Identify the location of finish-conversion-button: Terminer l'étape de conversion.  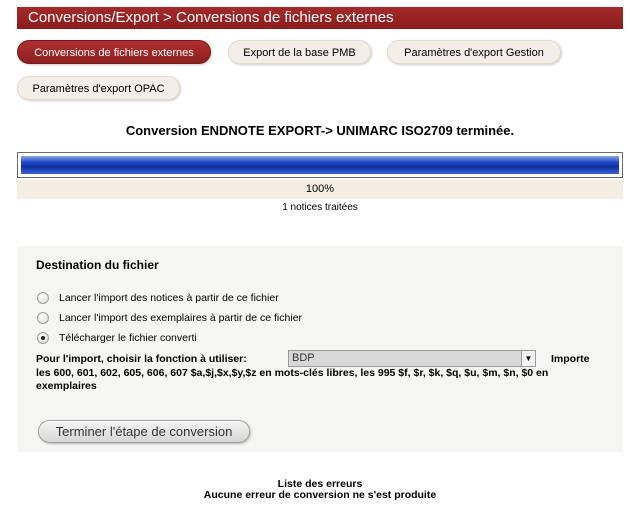
(144, 431).